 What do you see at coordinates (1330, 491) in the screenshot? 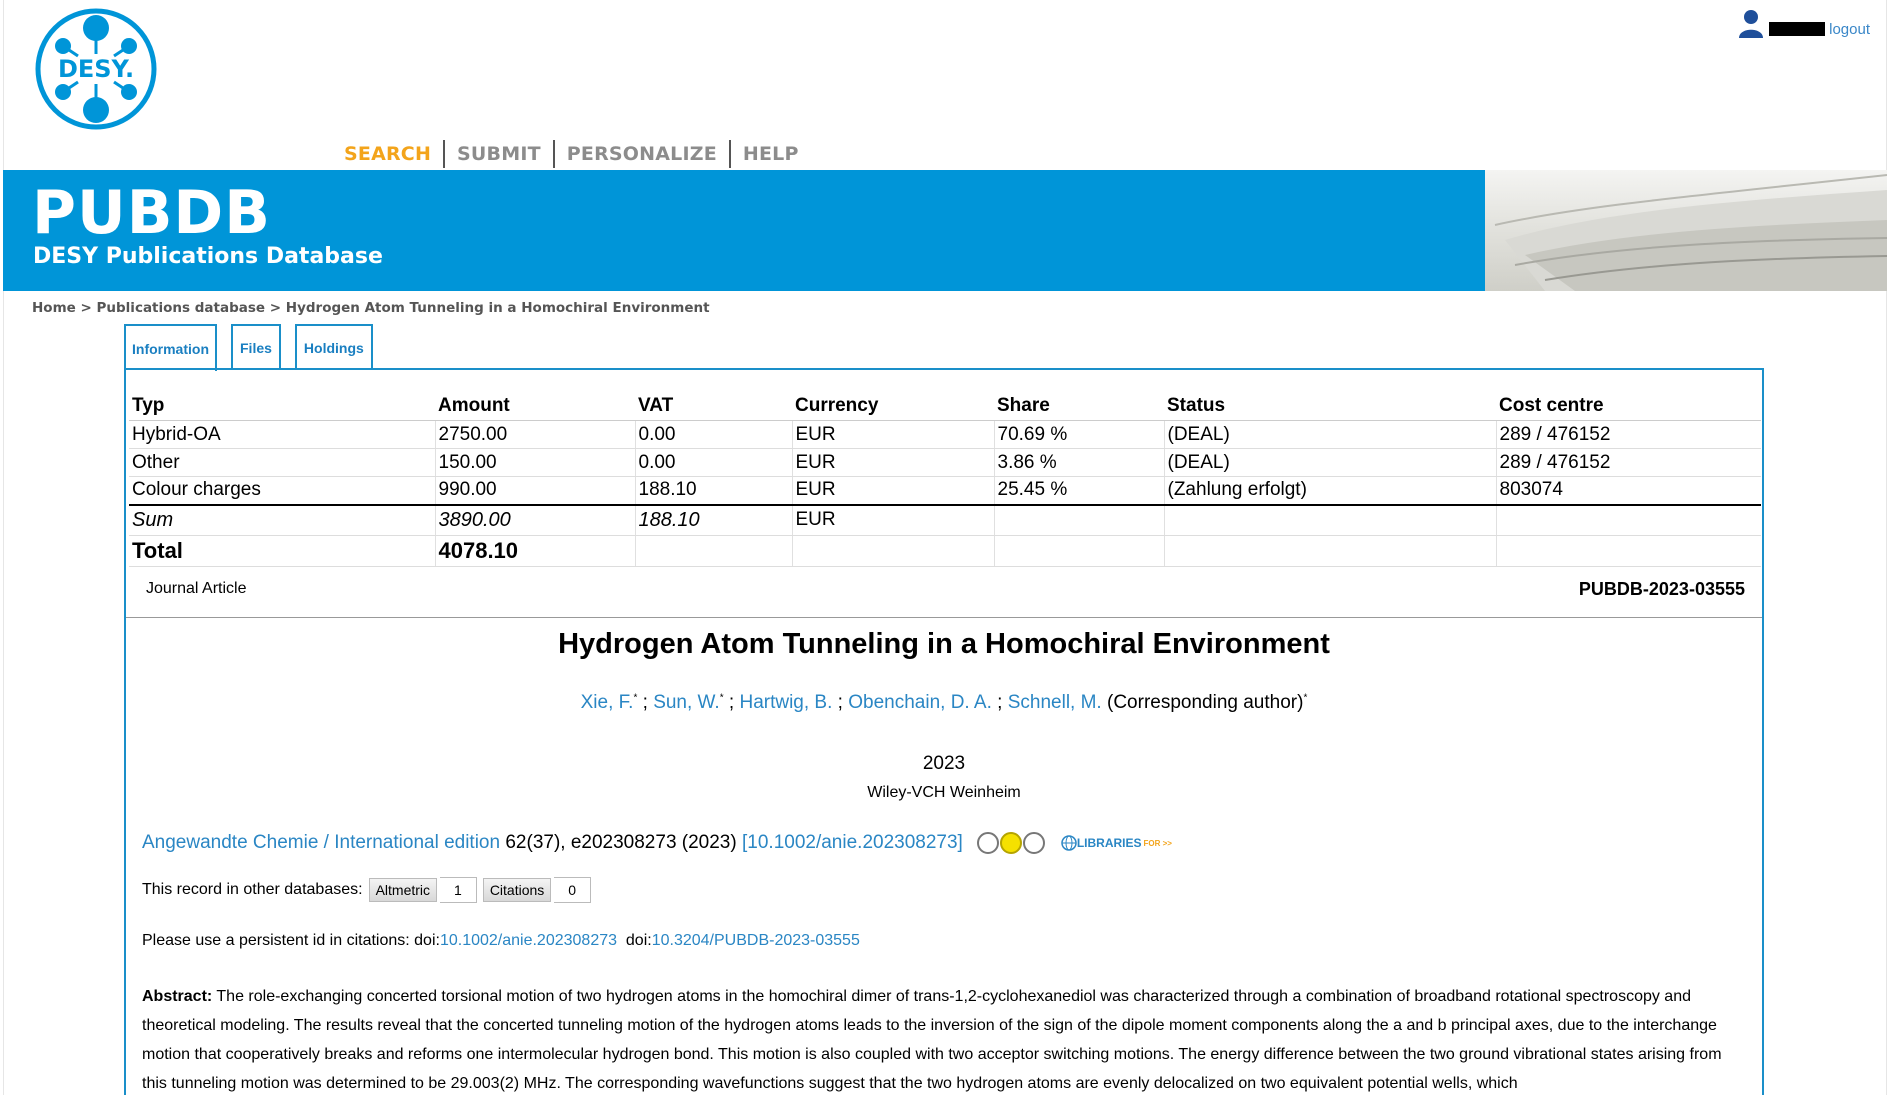
I see `cell-status: (Zahlung erfolgt)` at bounding box center [1330, 491].